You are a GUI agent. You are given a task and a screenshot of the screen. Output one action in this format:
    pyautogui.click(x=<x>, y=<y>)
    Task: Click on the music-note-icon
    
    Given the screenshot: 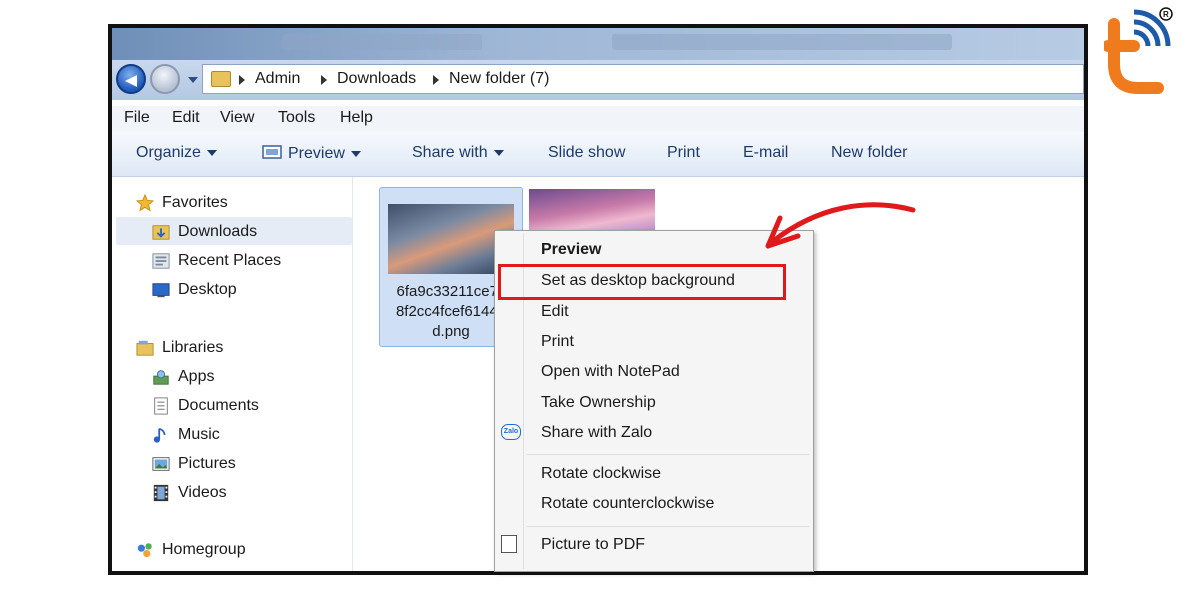 What is the action you would take?
    pyautogui.click(x=159, y=435)
    